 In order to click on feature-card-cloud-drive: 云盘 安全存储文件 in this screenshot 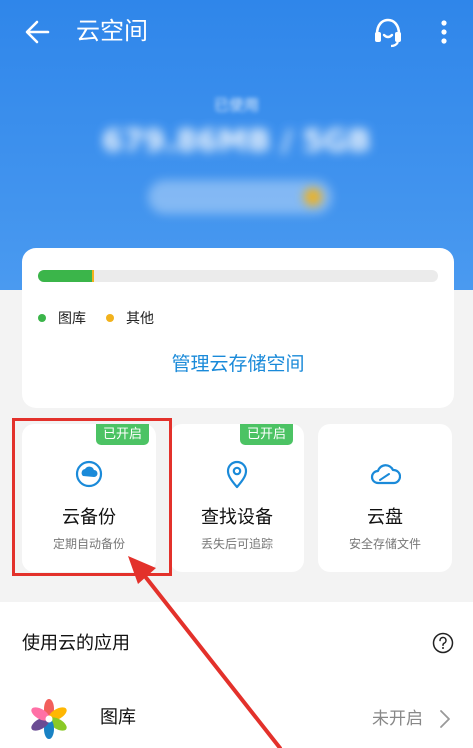, I will do `click(385, 498)`.